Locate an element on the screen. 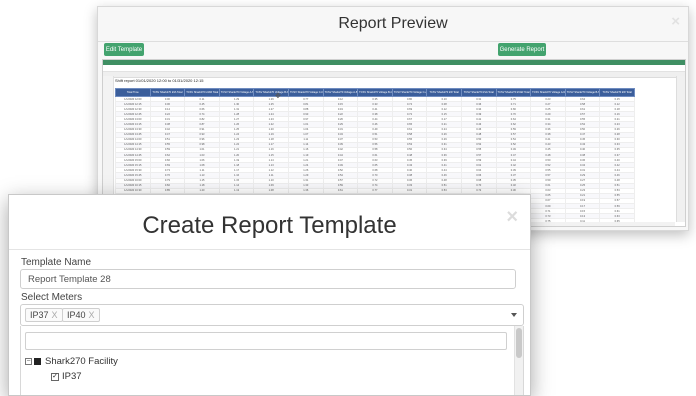  column-header: TCSV Shark270 Voltage B-C is located at coordinates (375, 92).